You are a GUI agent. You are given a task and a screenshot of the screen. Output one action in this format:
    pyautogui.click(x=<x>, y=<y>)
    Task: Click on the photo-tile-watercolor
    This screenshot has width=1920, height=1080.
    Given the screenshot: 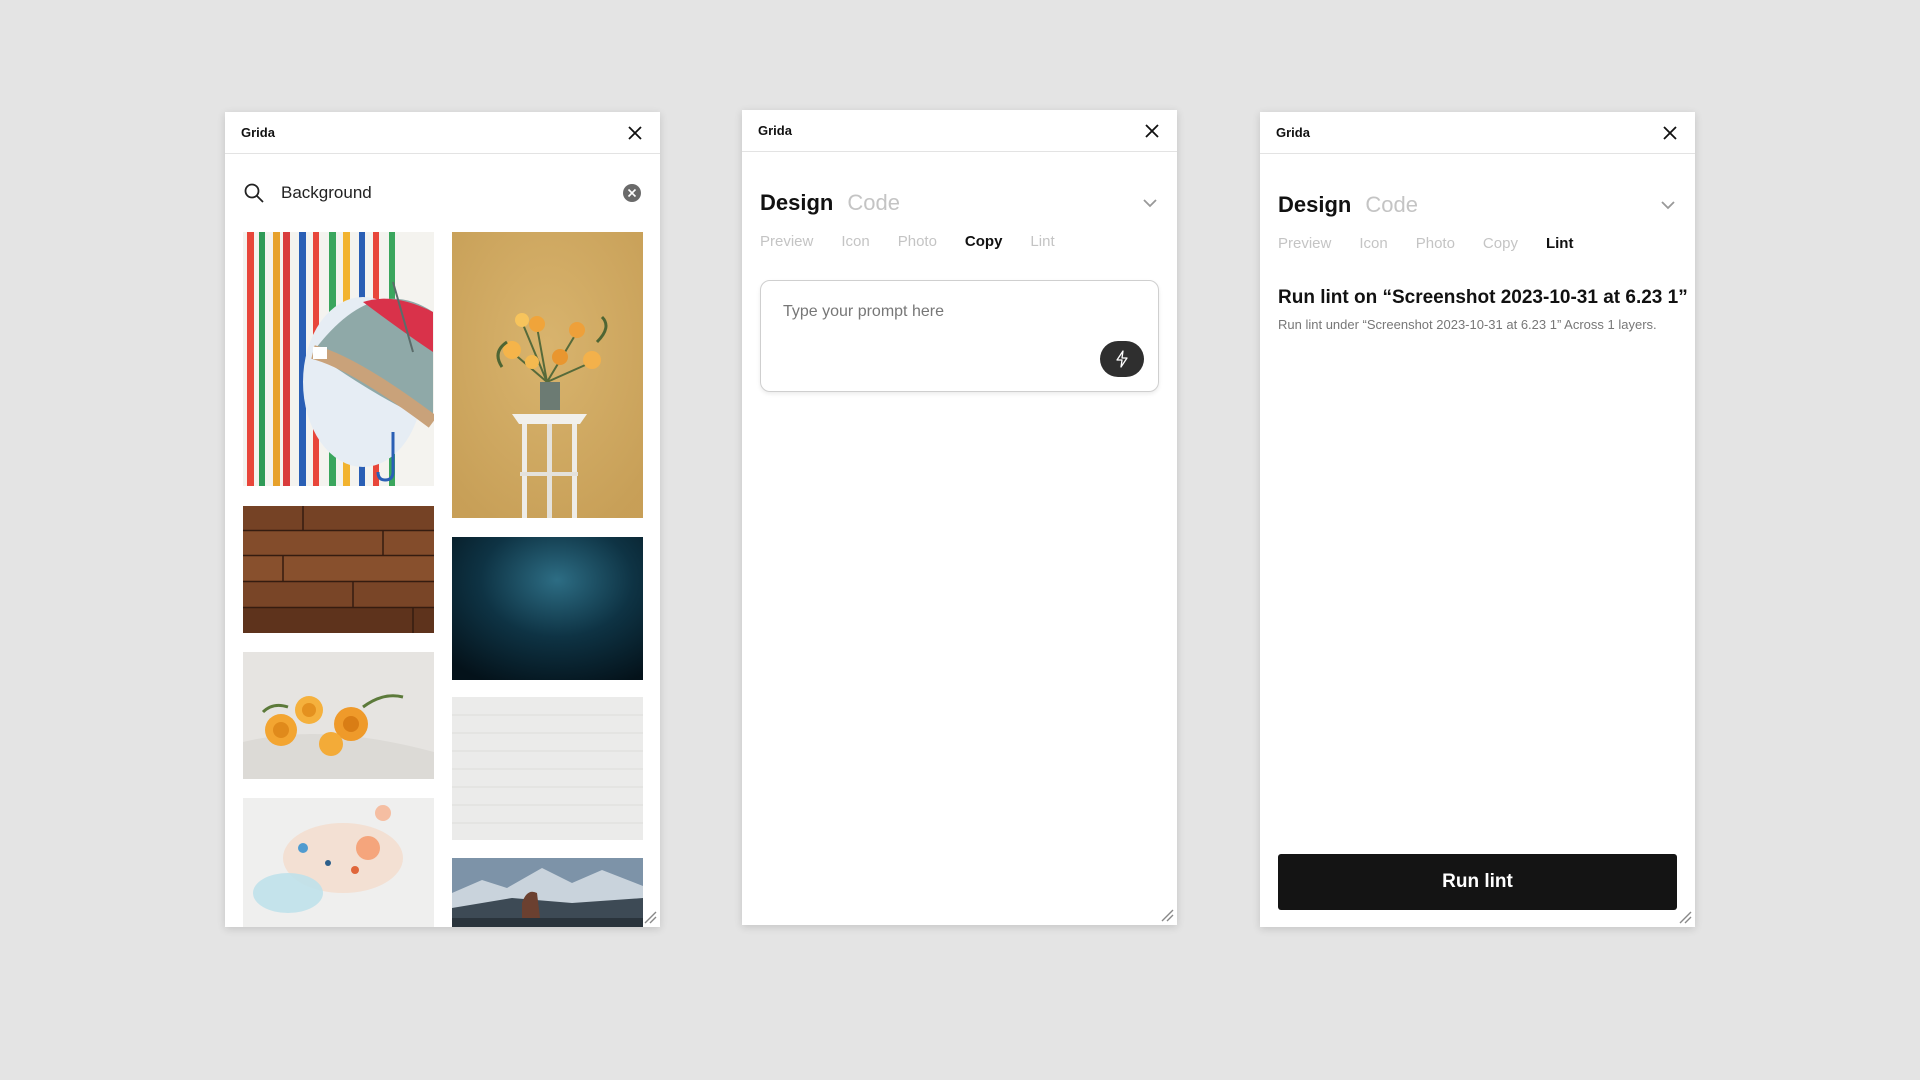 What is the action you would take?
    pyautogui.click(x=338, y=862)
    